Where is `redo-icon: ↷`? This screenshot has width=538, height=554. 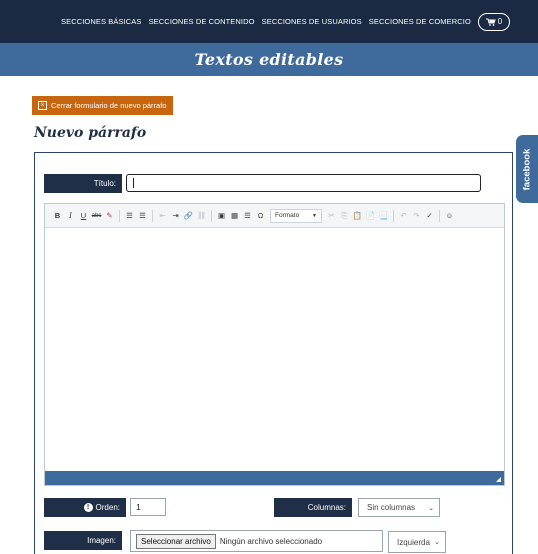
redo-icon: ↷ is located at coordinates (416, 216).